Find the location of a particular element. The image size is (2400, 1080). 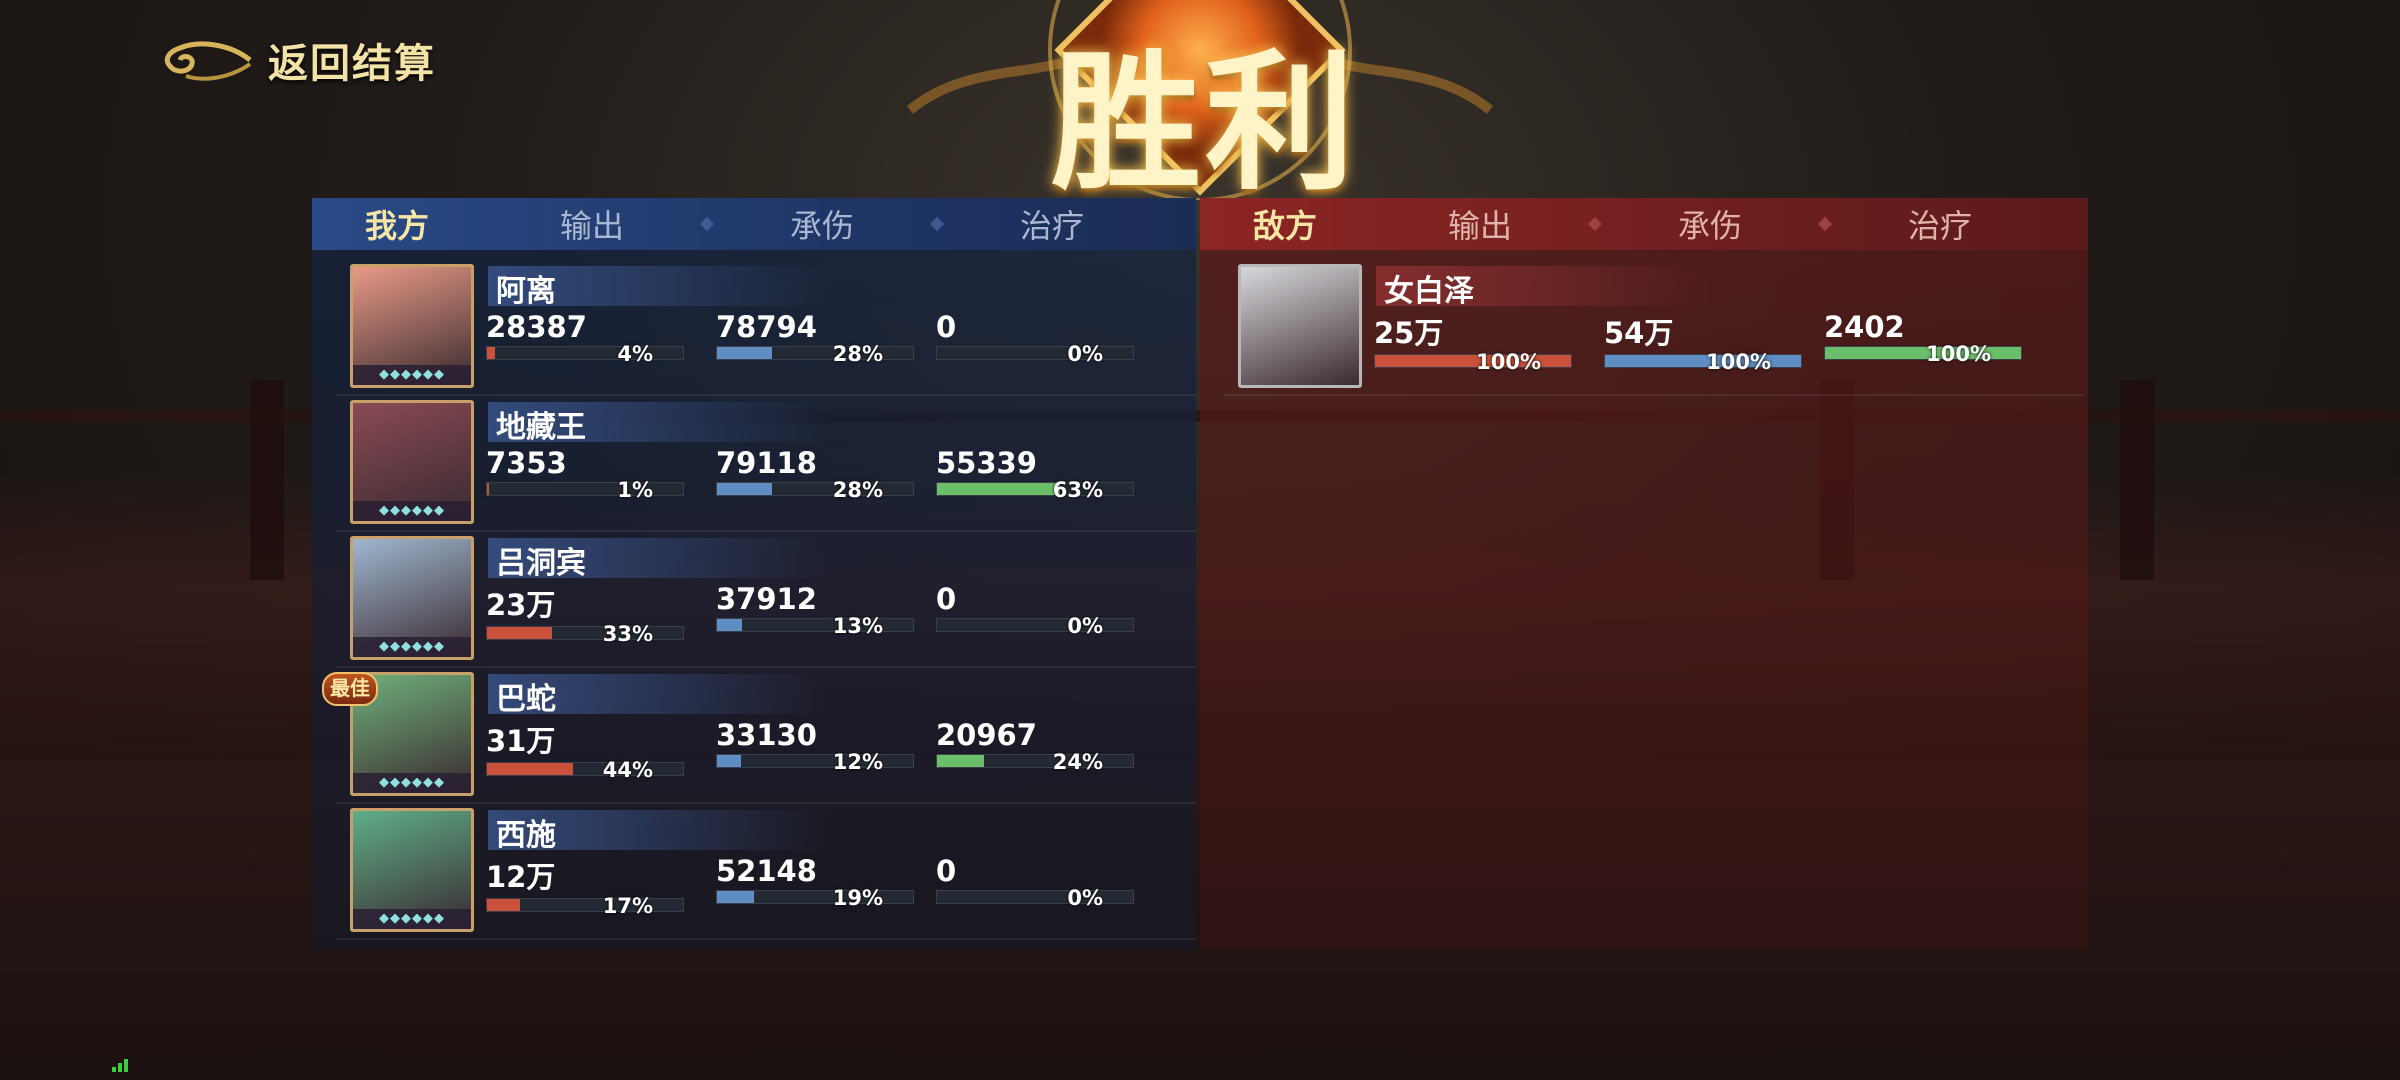

healing-stat-bar: 100% is located at coordinates (1923, 354).